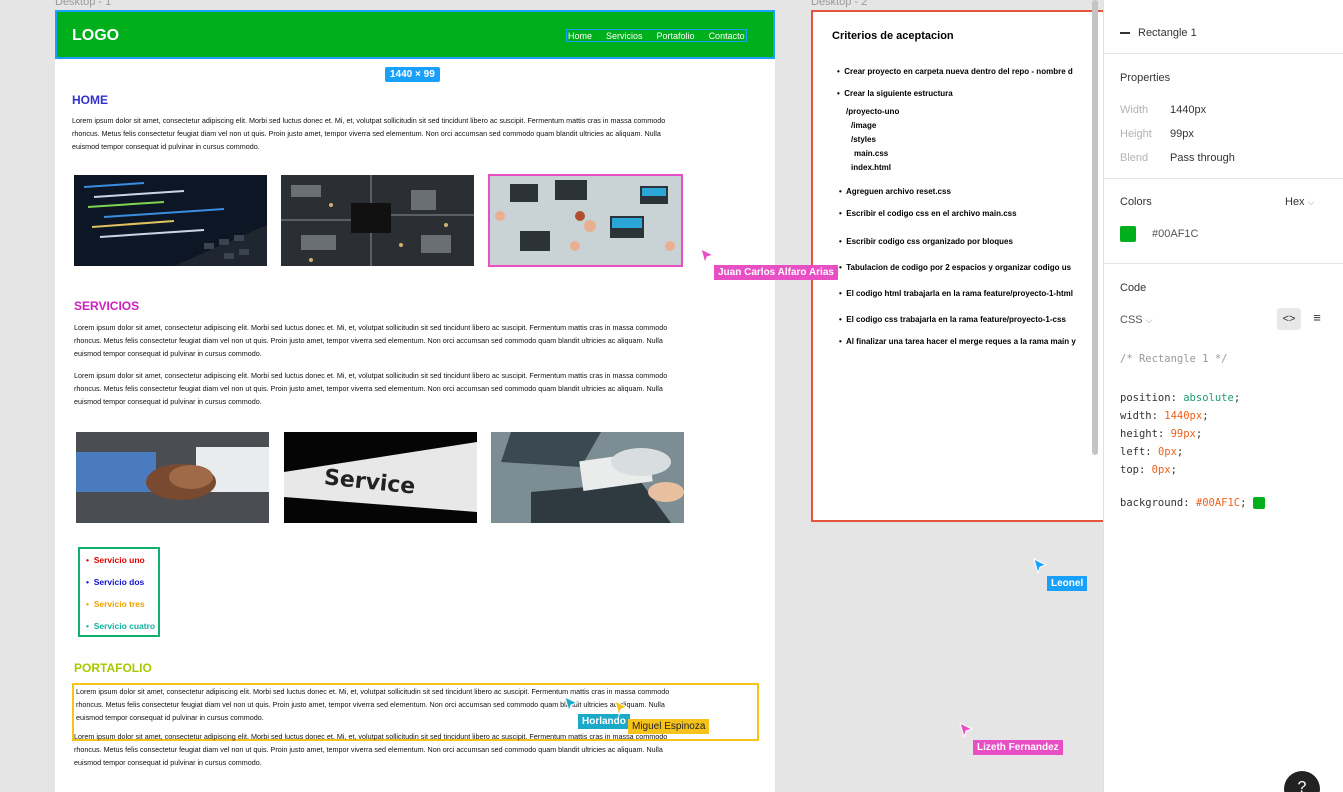 The image size is (1343, 792). I want to click on portafolio-title: PORTAFOLIO, so click(113, 668).